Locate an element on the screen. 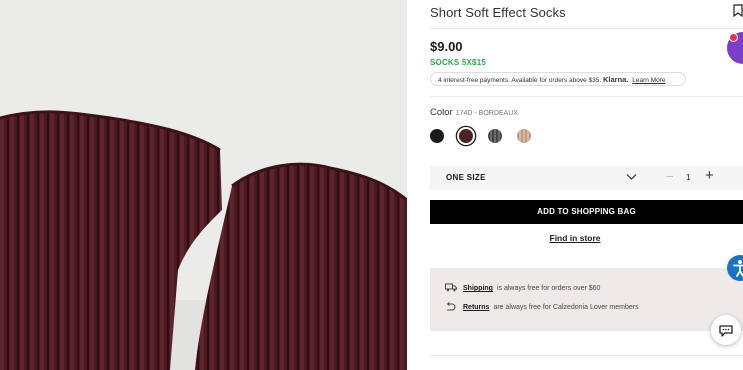 The height and width of the screenshot is (370, 743). shipping-text: is always free for orders over $60 is located at coordinates (548, 288).